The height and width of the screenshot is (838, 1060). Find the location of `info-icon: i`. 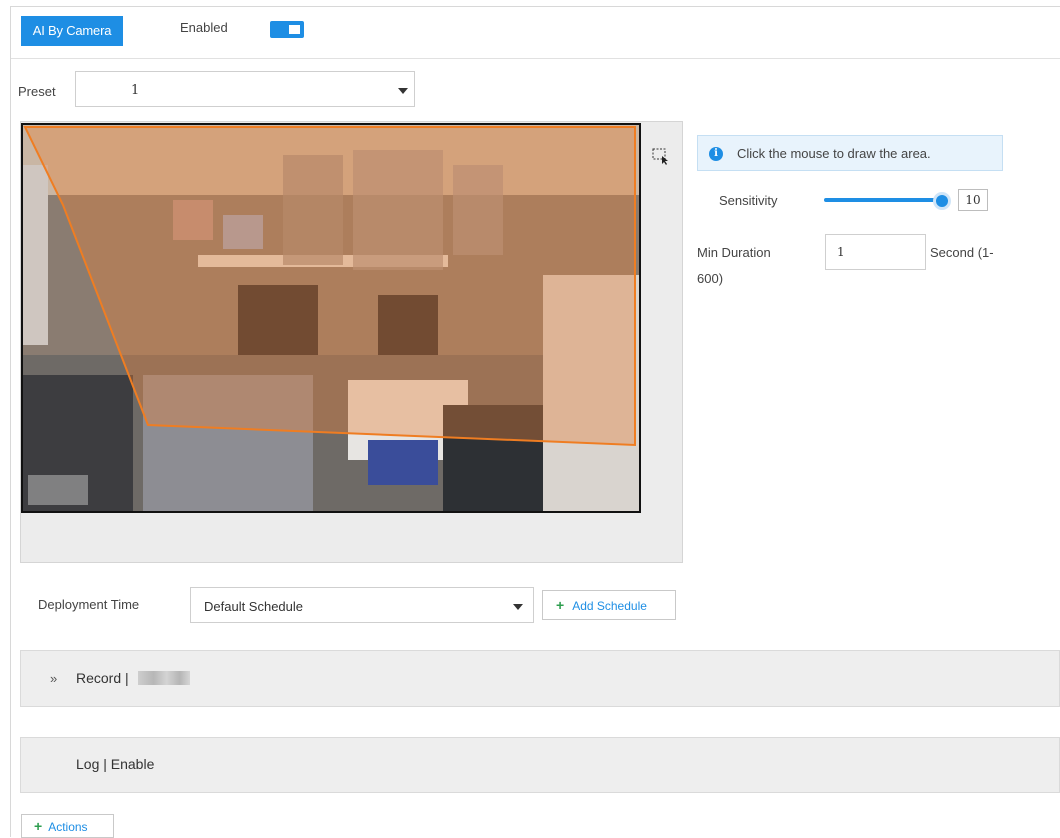

info-icon: i is located at coordinates (716, 154).